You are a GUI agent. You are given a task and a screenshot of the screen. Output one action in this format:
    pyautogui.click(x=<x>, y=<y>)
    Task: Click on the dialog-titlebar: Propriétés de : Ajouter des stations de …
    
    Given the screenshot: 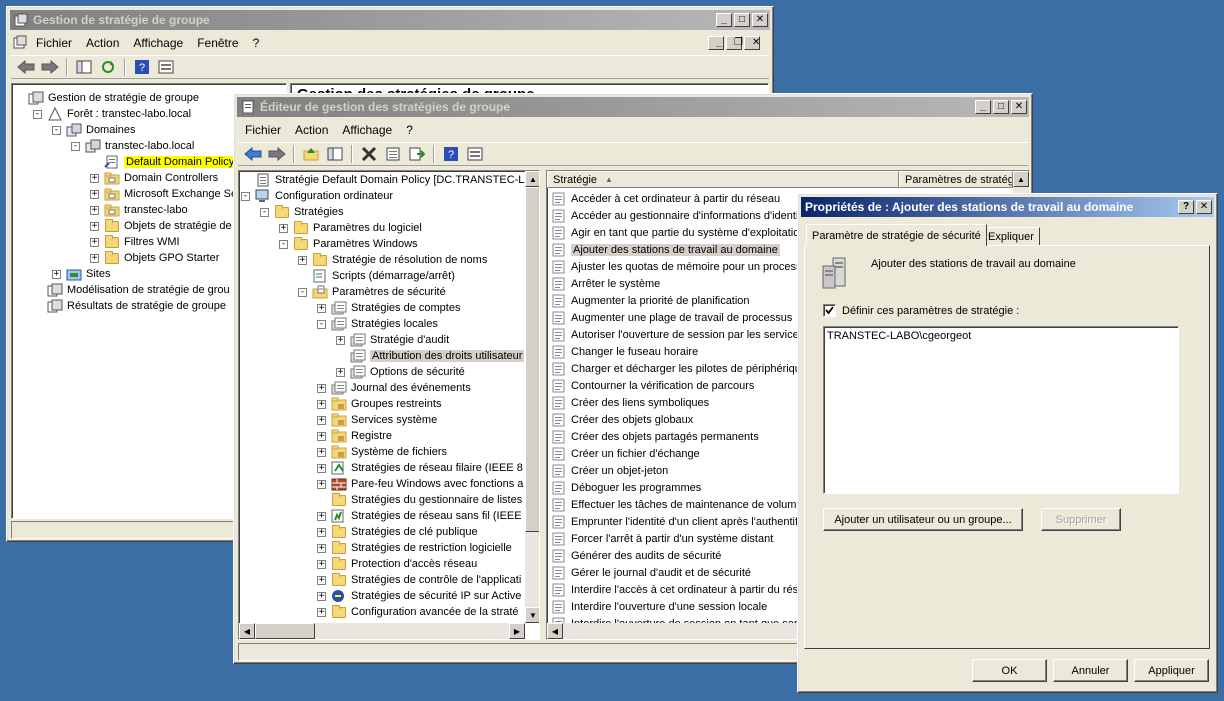 What is the action you would take?
    pyautogui.click(x=1007, y=207)
    